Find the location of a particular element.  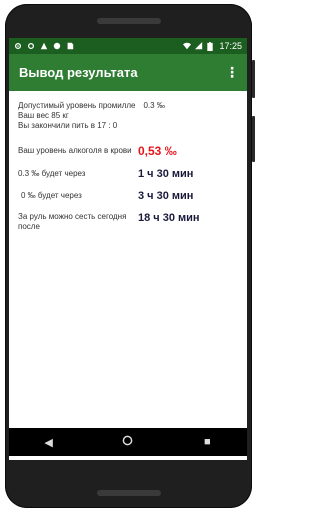

blood-alcohol-row: Ваш уровень алкоголя в крови 0,53 ‰ is located at coordinates (128, 151).